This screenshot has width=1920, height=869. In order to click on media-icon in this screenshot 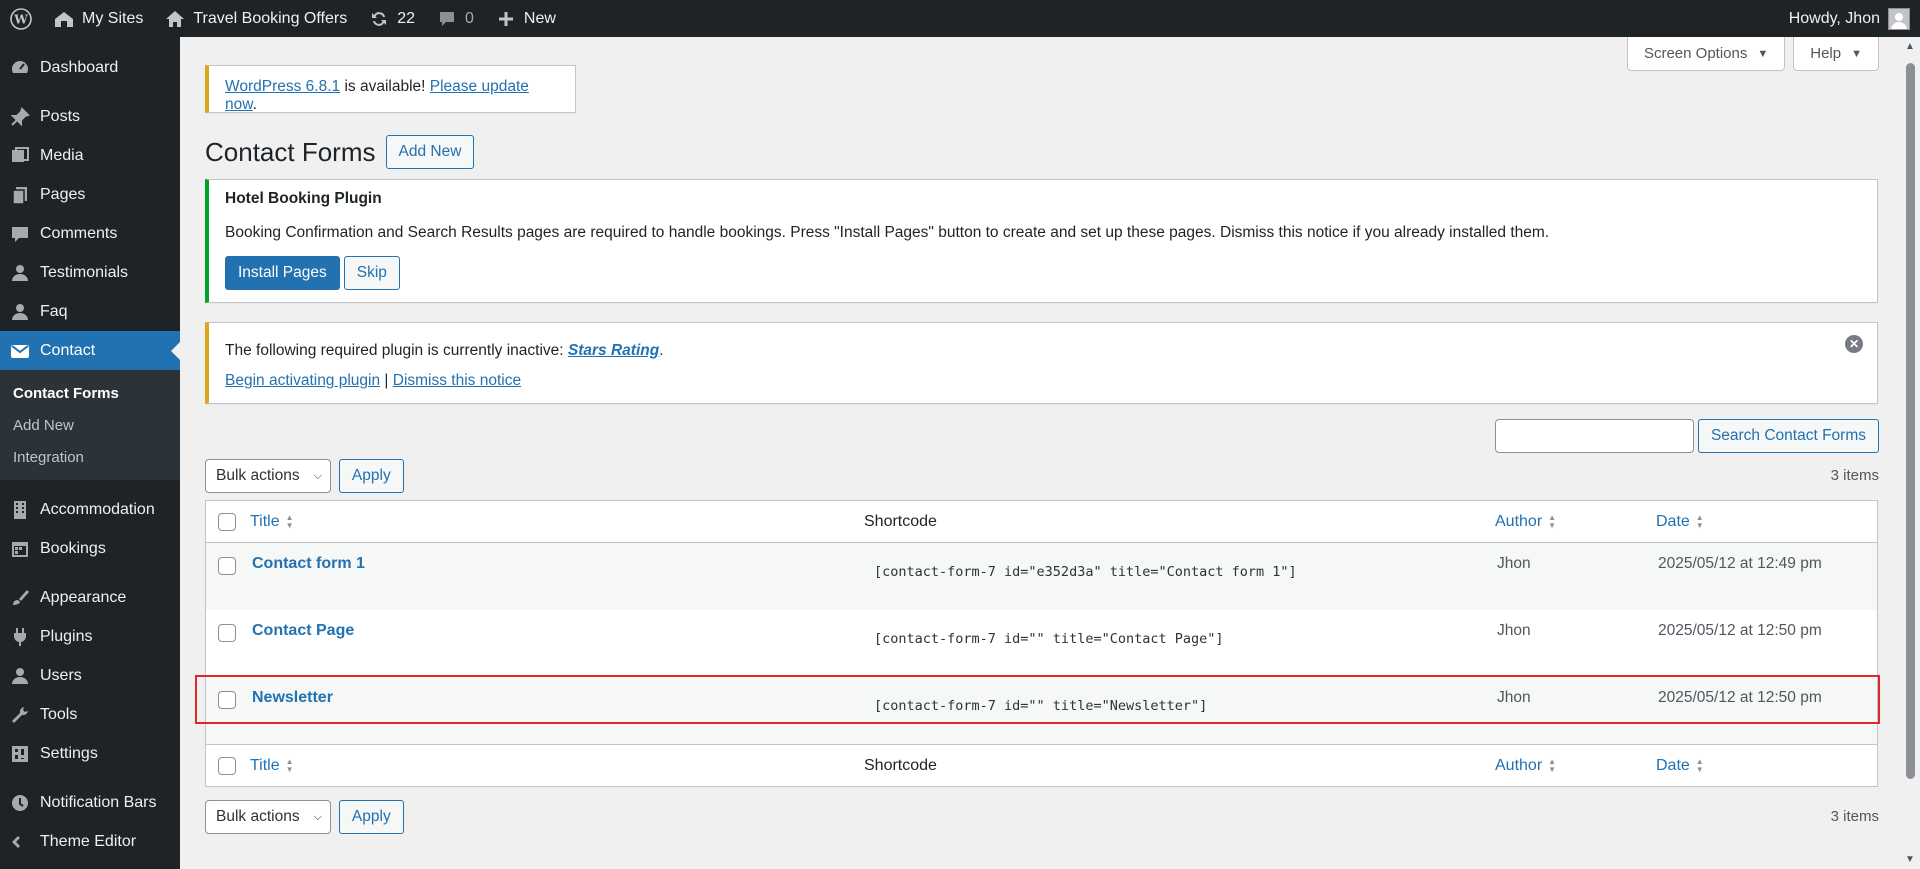, I will do `click(20, 156)`.